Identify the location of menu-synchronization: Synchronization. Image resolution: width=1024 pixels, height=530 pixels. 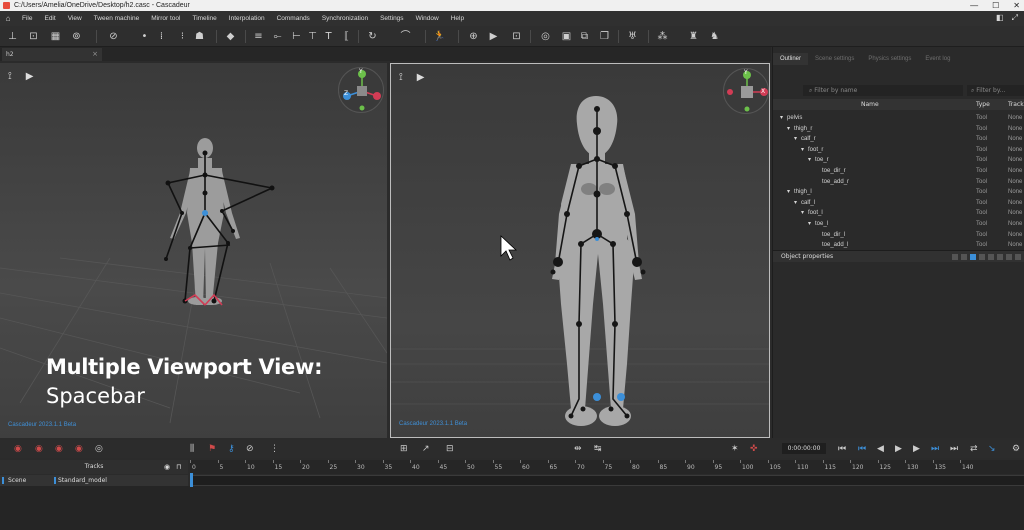
(345, 18).